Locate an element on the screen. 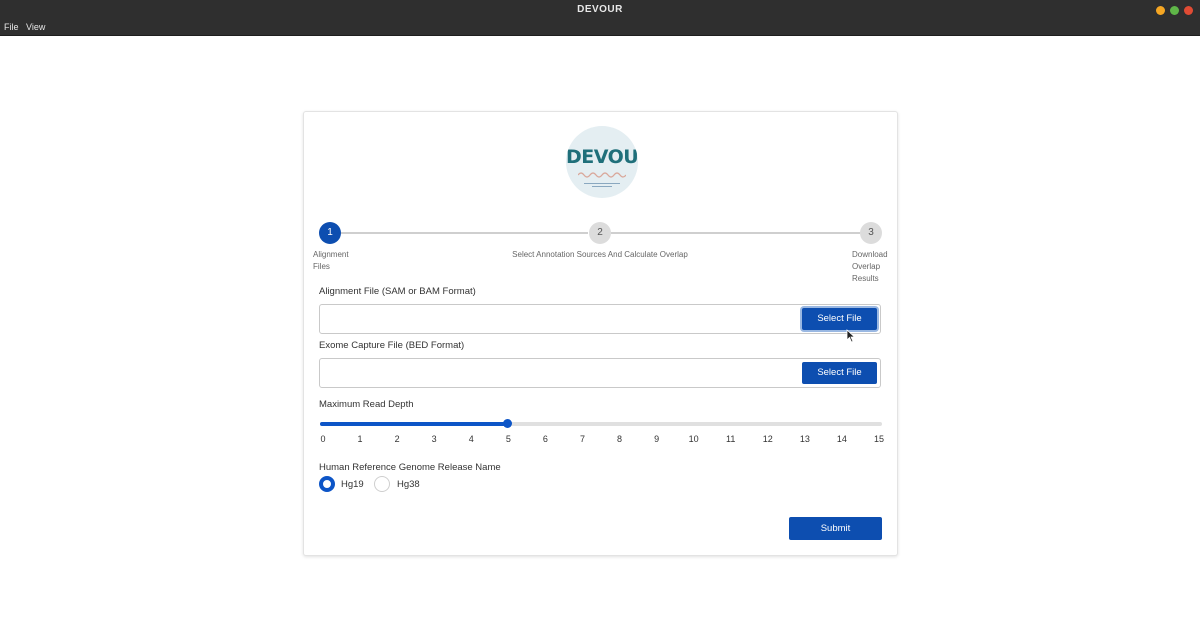  devour-logo: DEVOUR is located at coordinates (602, 162).